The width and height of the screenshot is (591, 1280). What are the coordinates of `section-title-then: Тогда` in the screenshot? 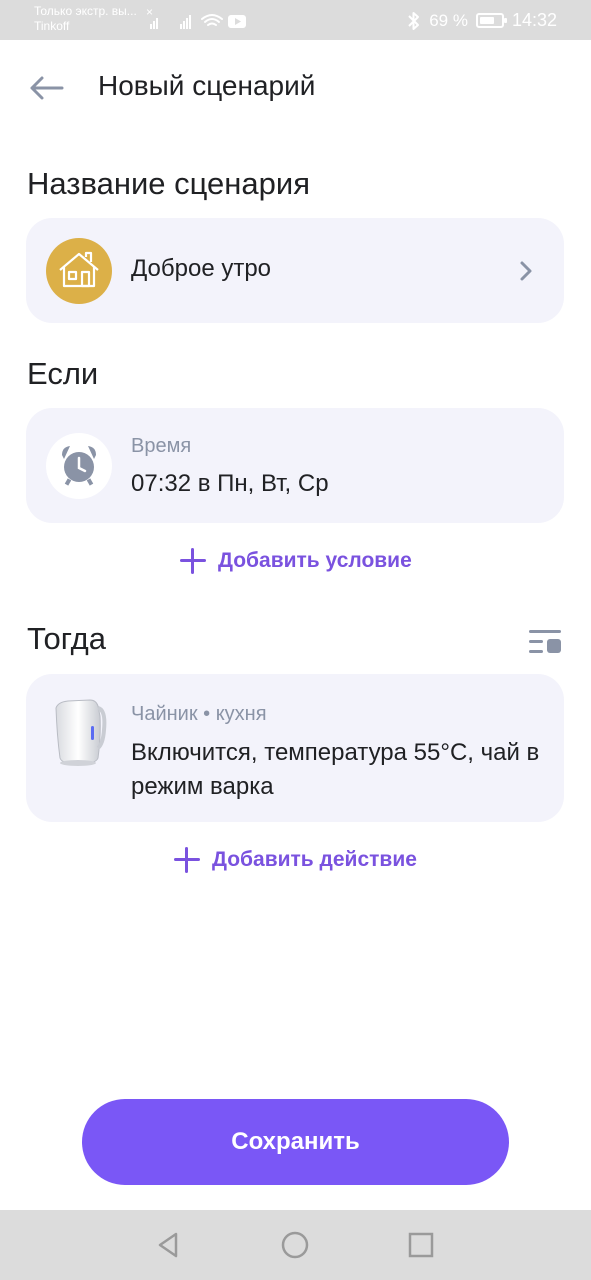 It's located at (66, 638).